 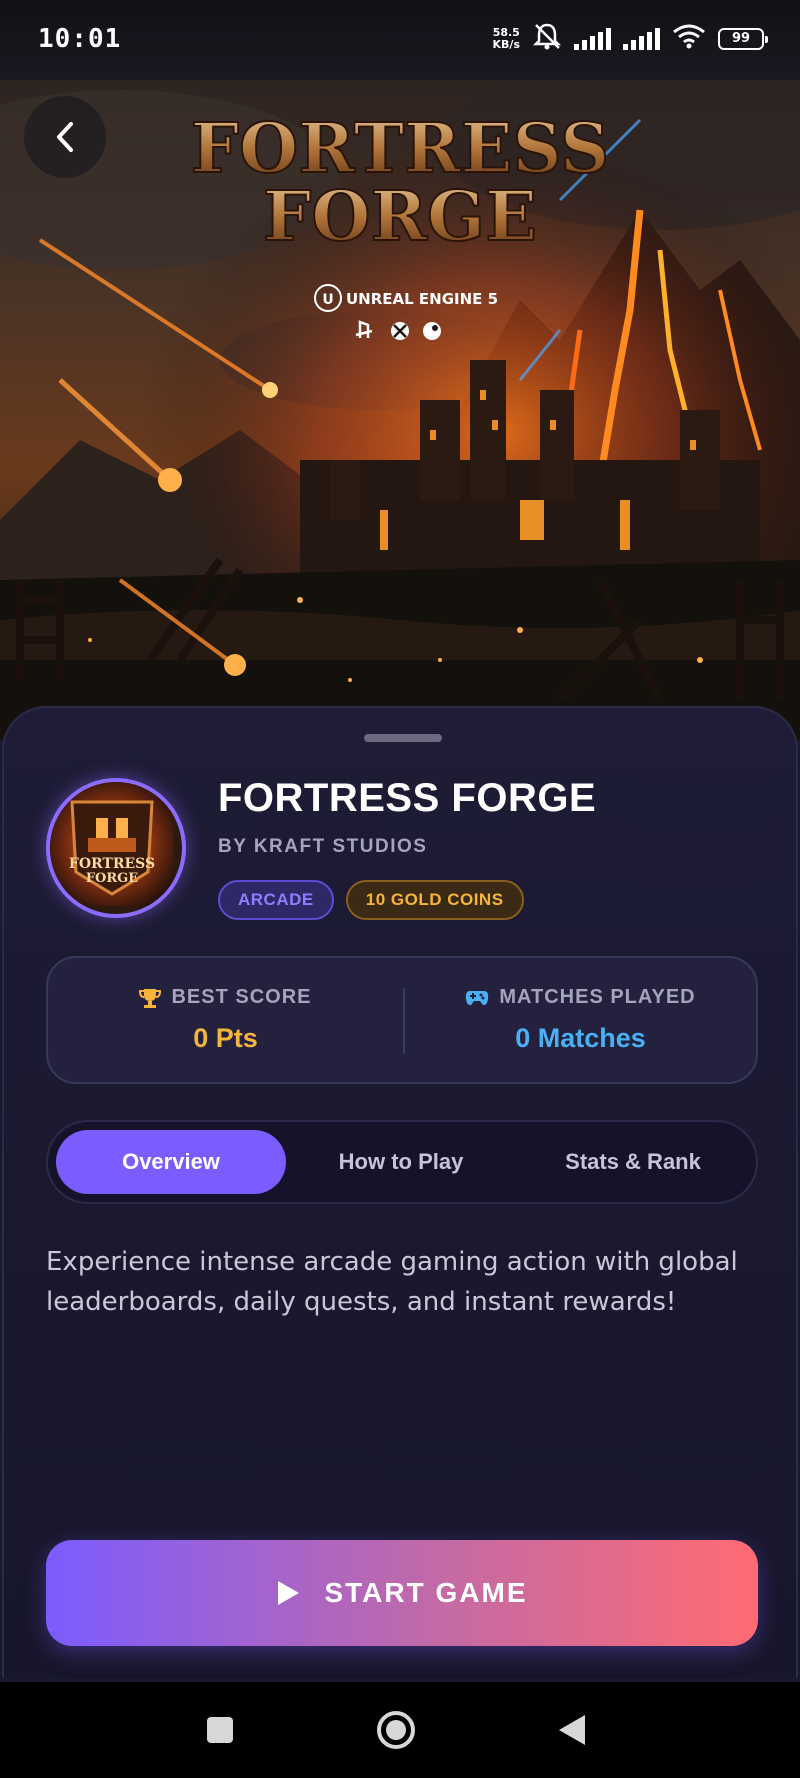 I want to click on logo-text-line1: FORTRESS, so click(x=112, y=864).